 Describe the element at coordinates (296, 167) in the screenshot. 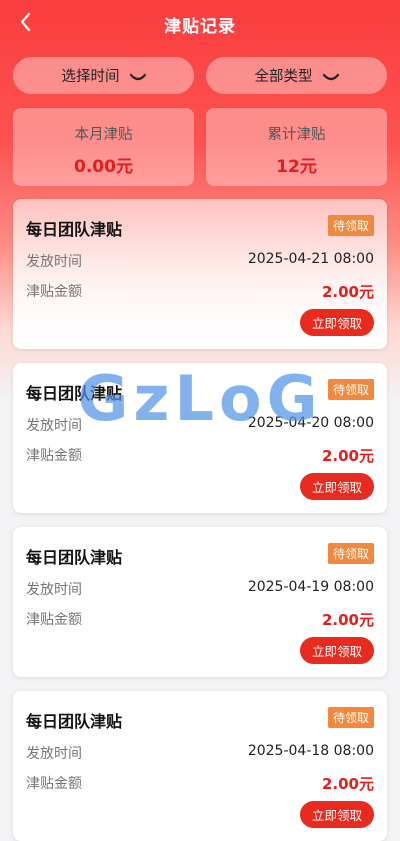

I see `total-allowance-value: 12元` at that location.